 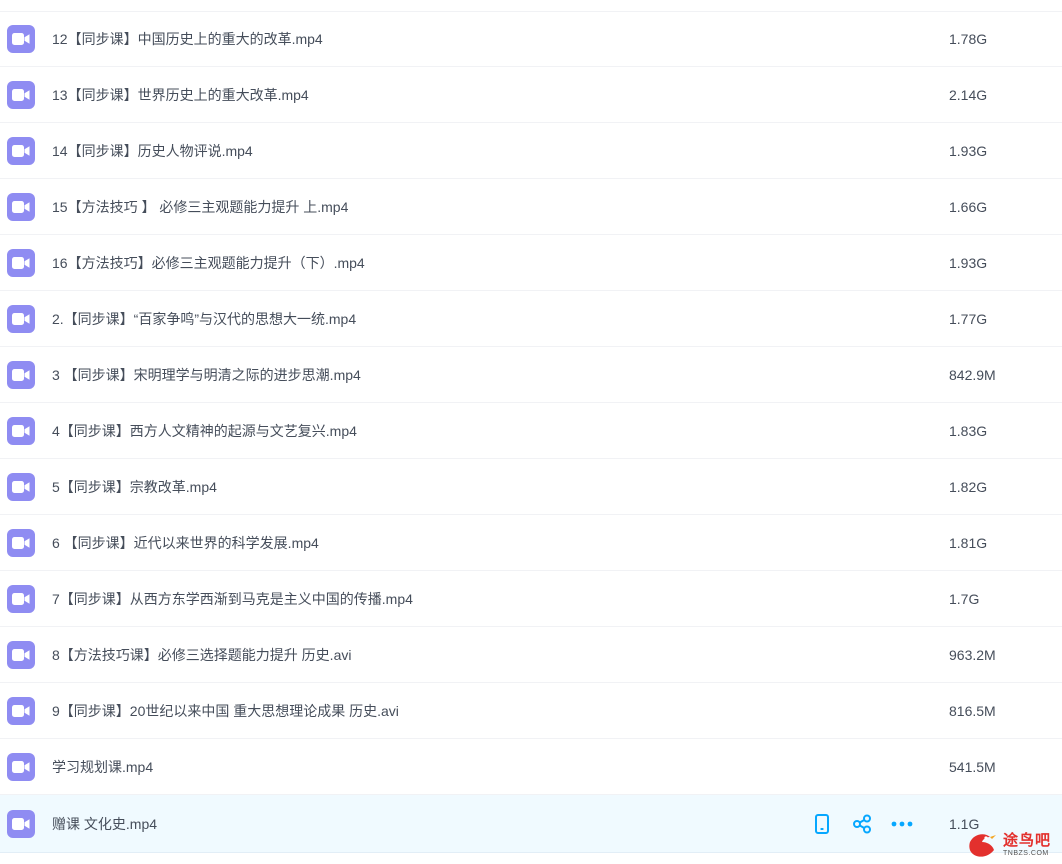 What do you see at coordinates (968, 206) in the screenshot?
I see `file-size: 1.66G` at bounding box center [968, 206].